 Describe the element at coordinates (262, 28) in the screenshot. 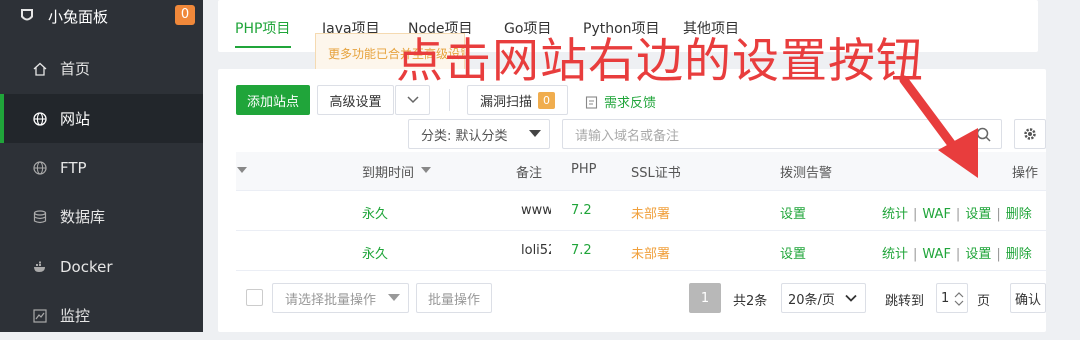

I see `tab-php: PHP项目` at that location.